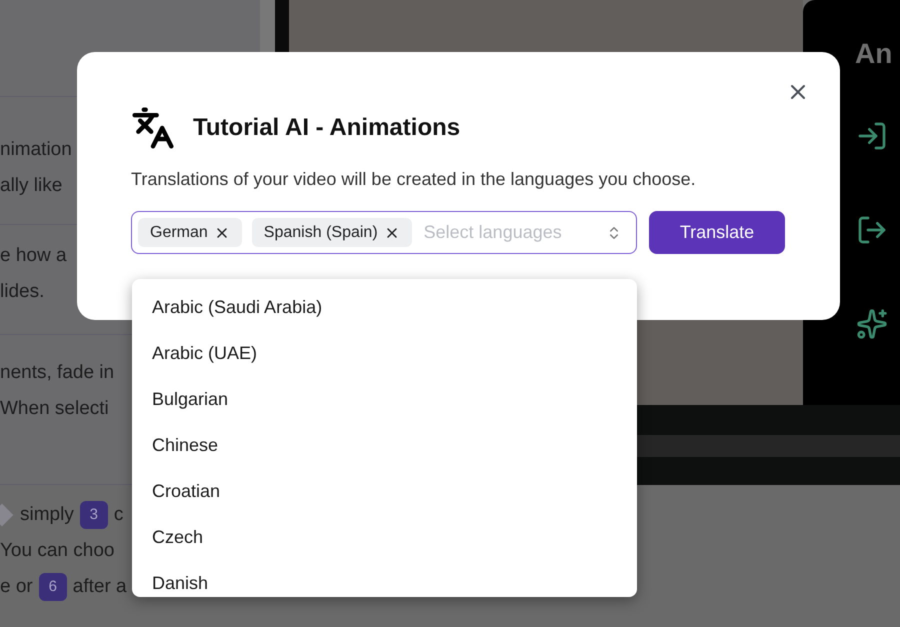 This screenshot has width=900, height=627. I want to click on editor-text: ally like, so click(31, 186).